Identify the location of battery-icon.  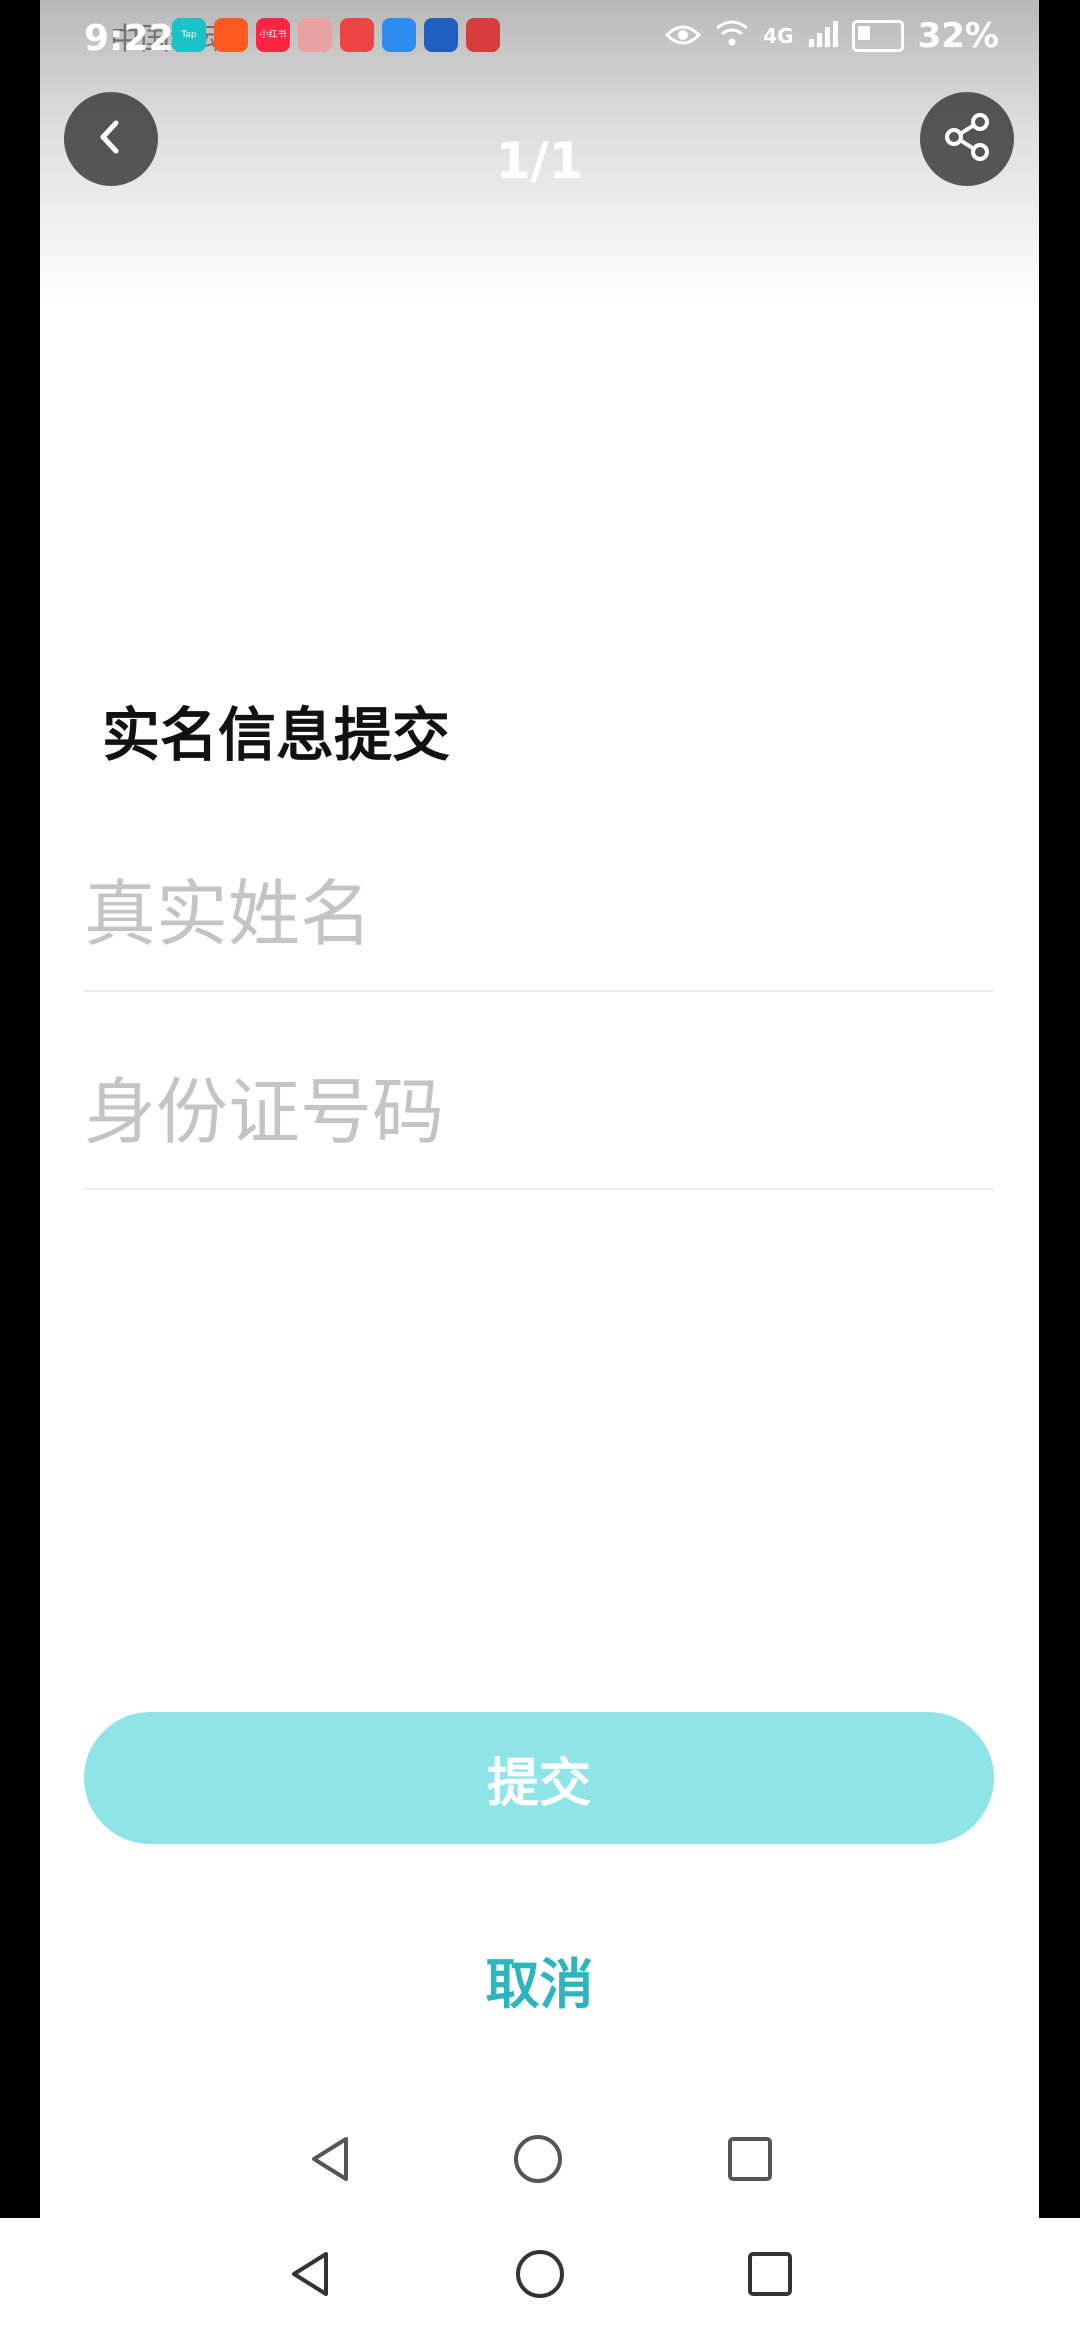
(877, 36).